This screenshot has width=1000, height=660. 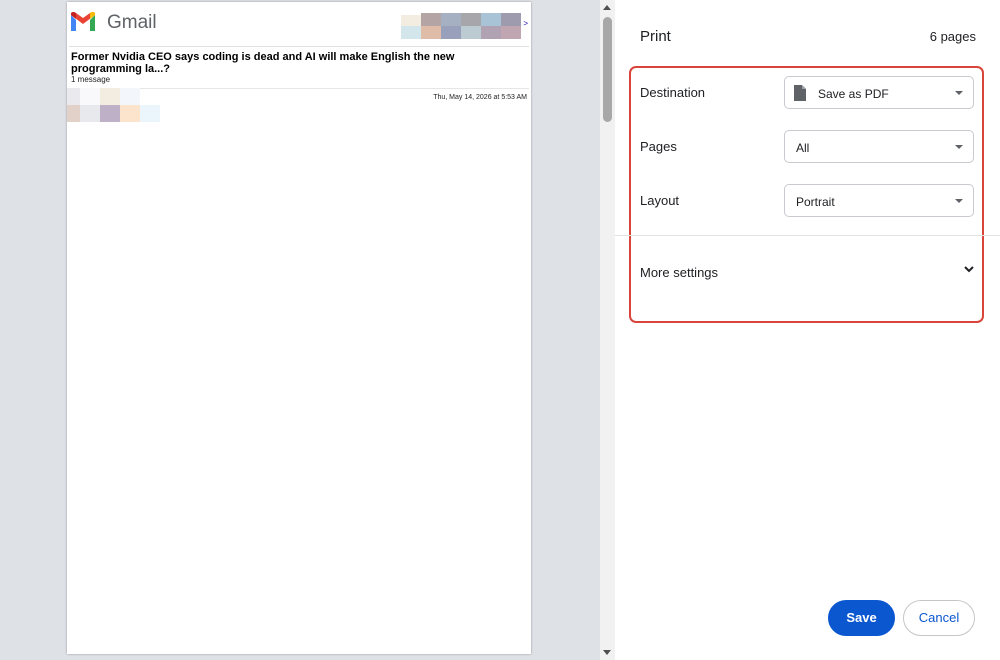 I want to click on layout-value: Portrait, so click(x=815, y=202).